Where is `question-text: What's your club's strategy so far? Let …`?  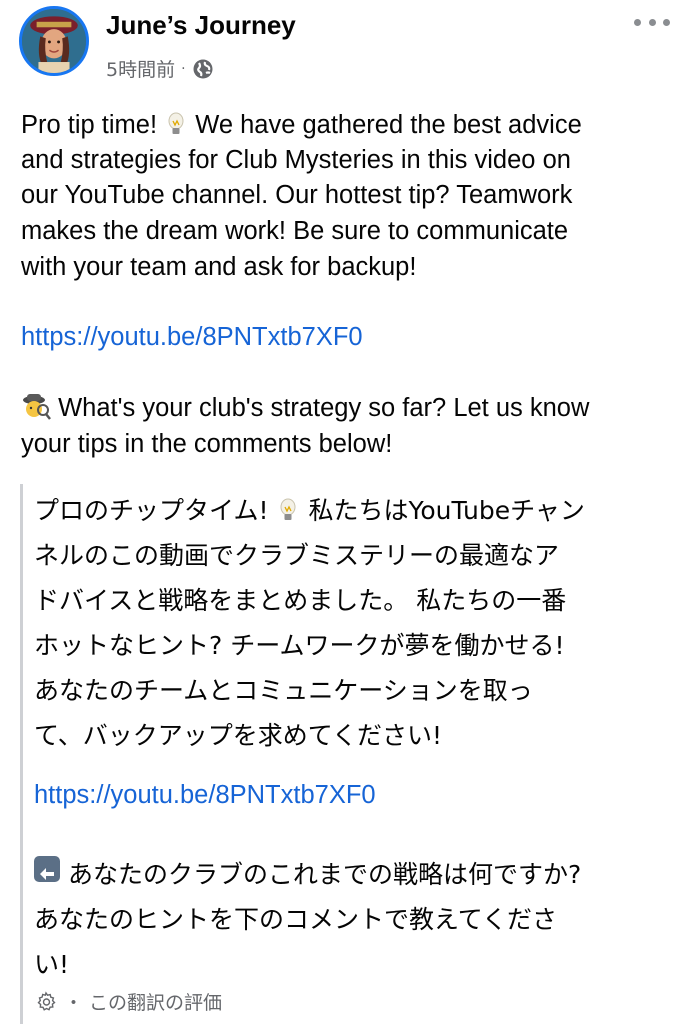
question-text: What's your club's strategy so far? Let … is located at coordinates (324, 408).